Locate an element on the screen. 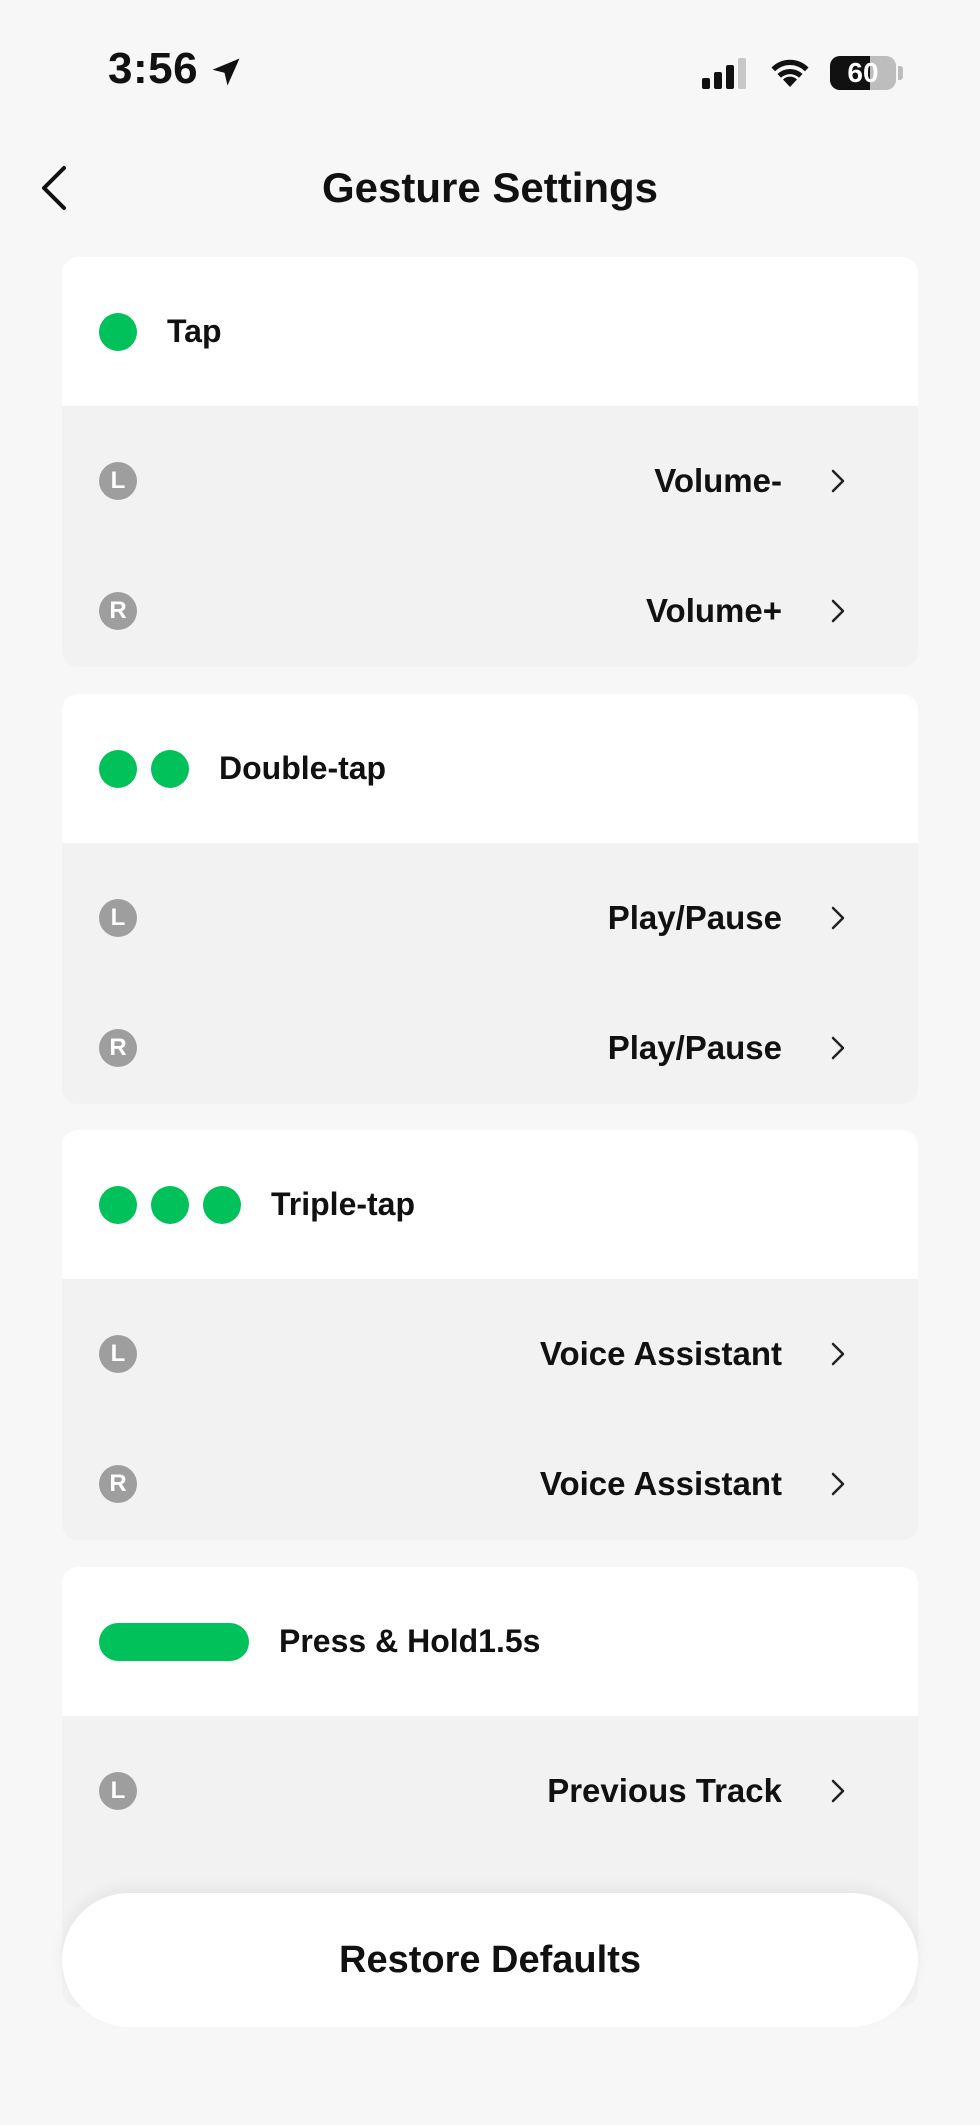  action-value: Volume+ is located at coordinates (713, 610).